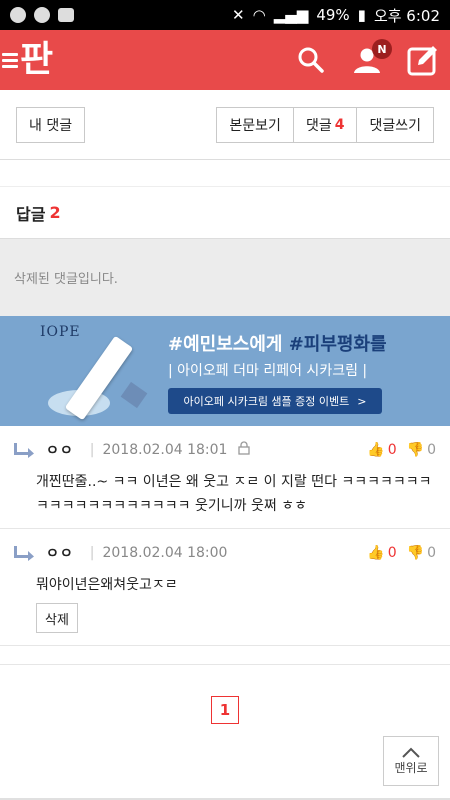 This screenshot has width=450, height=800. What do you see at coordinates (225, 15) in the screenshot?
I see `status-bar: ✕ ◠ ▂▄▆ 49% ▮ 오후 6:02` at bounding box center [225, 15].